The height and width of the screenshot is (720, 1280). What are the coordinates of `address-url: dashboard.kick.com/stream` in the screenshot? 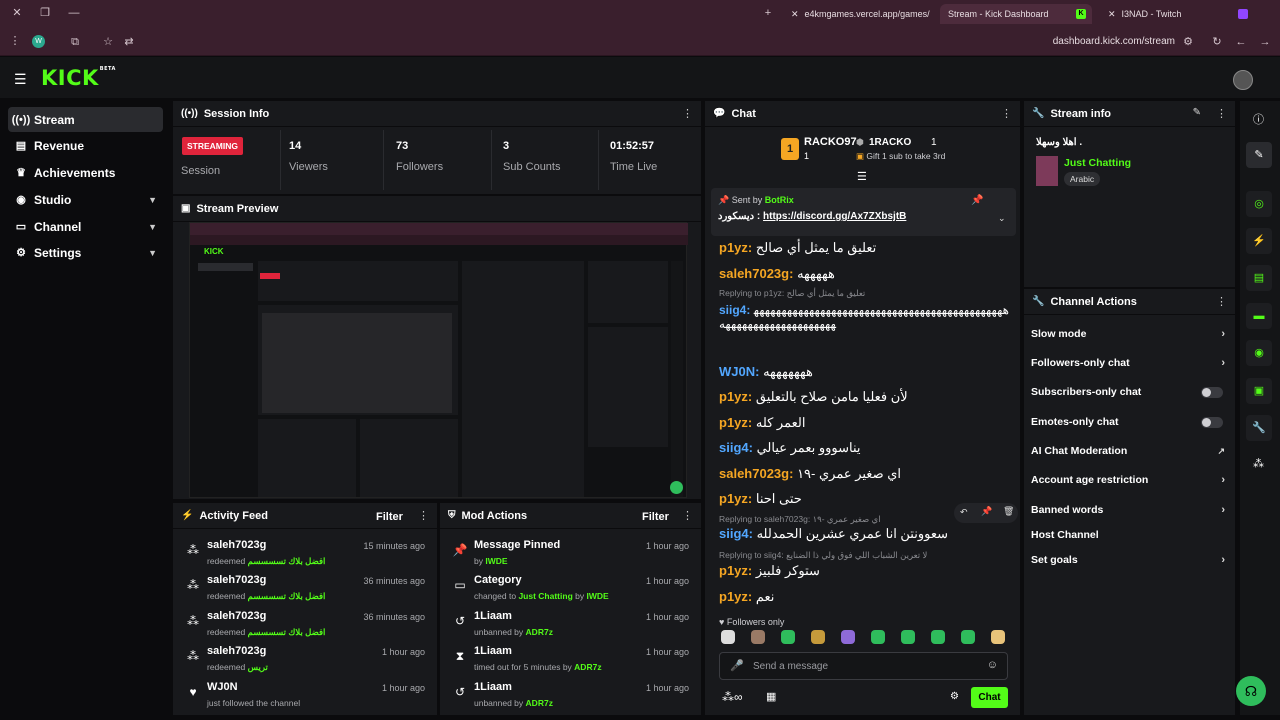 It's located at (1114, 41).